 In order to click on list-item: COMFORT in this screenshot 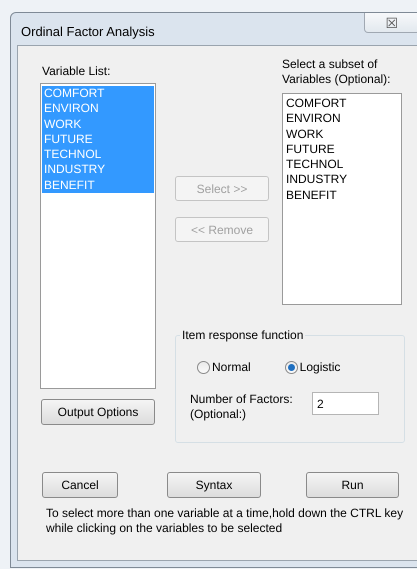, I will do `click(342, 104)`.